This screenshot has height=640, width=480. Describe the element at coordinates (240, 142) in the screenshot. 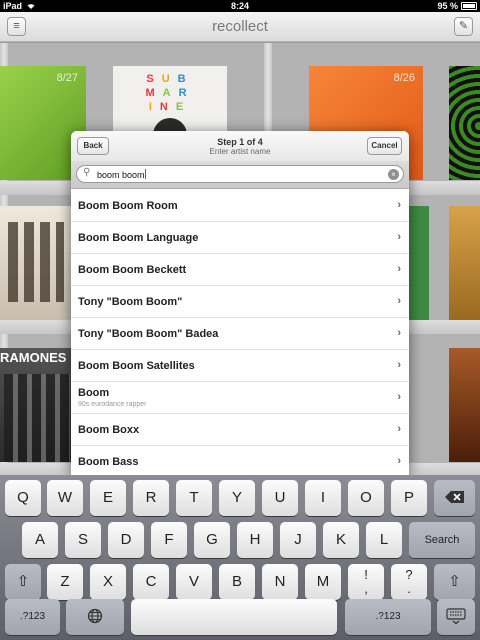

I see `step-title: Step 1 of 4` at that location.